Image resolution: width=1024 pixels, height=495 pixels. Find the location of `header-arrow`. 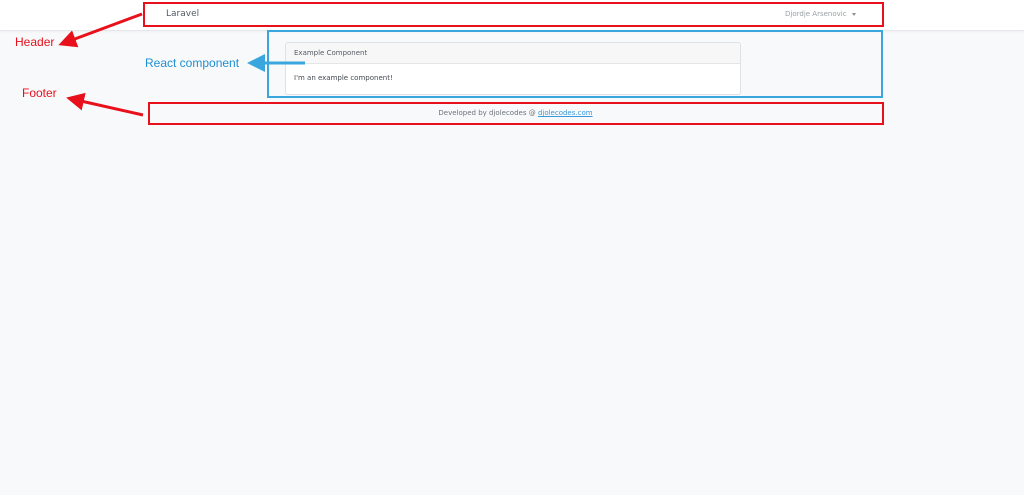

header-arrow is located at coordinates (100, 30).